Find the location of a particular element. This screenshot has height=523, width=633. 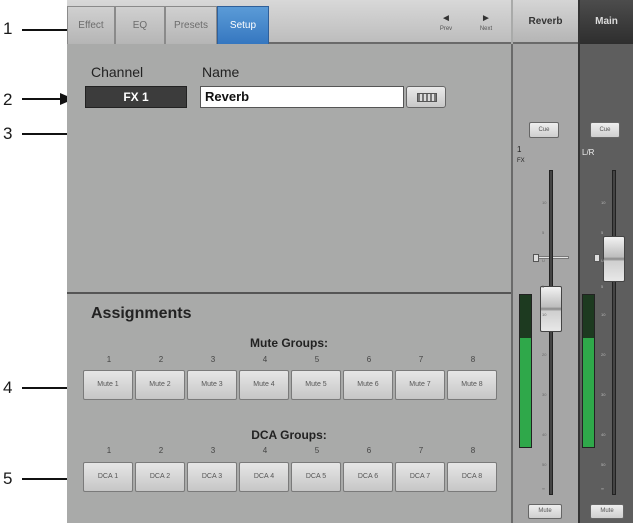

mute-6-button: Mute 6 is located at coordinates (368, 385).